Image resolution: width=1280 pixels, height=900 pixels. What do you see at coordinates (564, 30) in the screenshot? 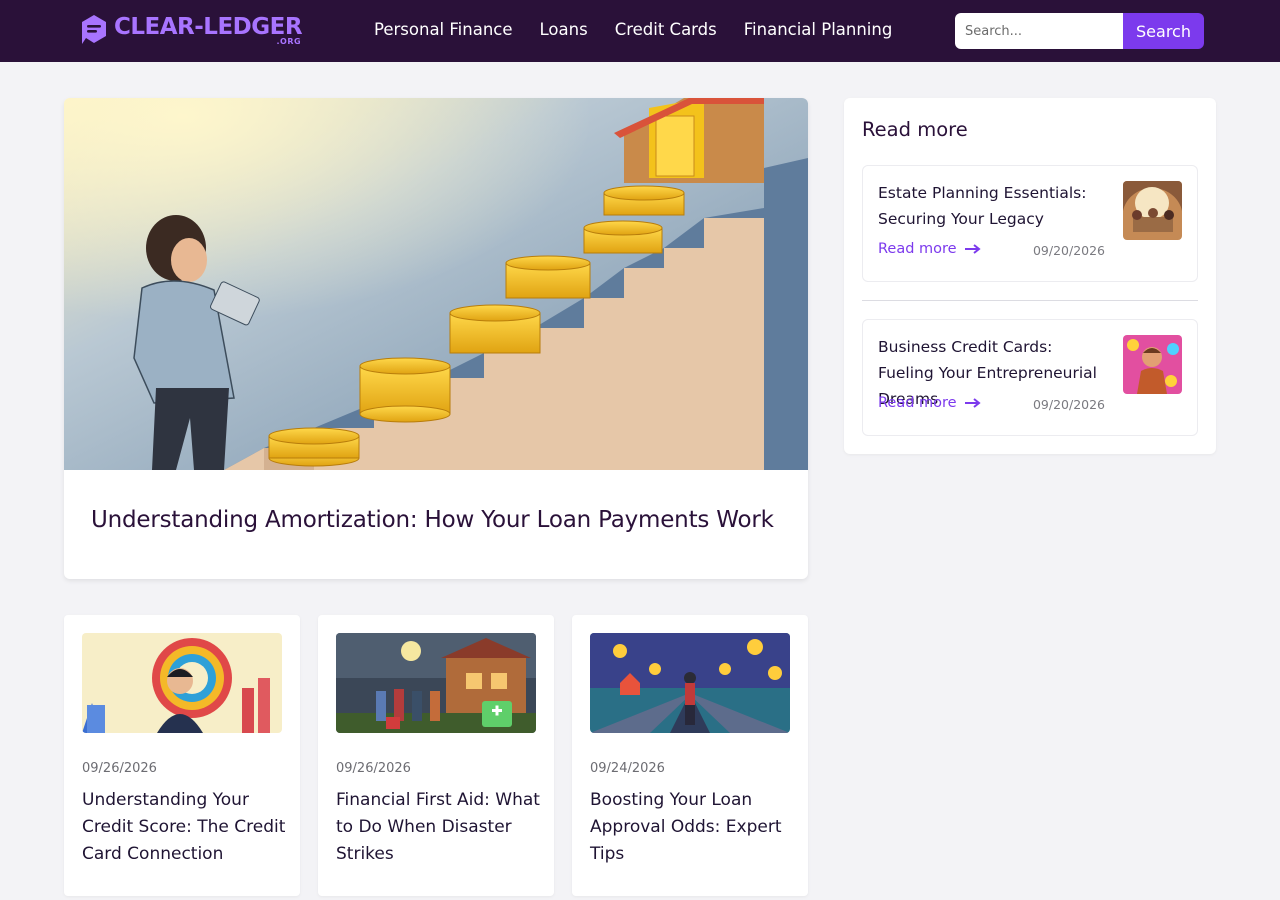
I see `nav-loans: Loans` at bounding box center [564, 30].